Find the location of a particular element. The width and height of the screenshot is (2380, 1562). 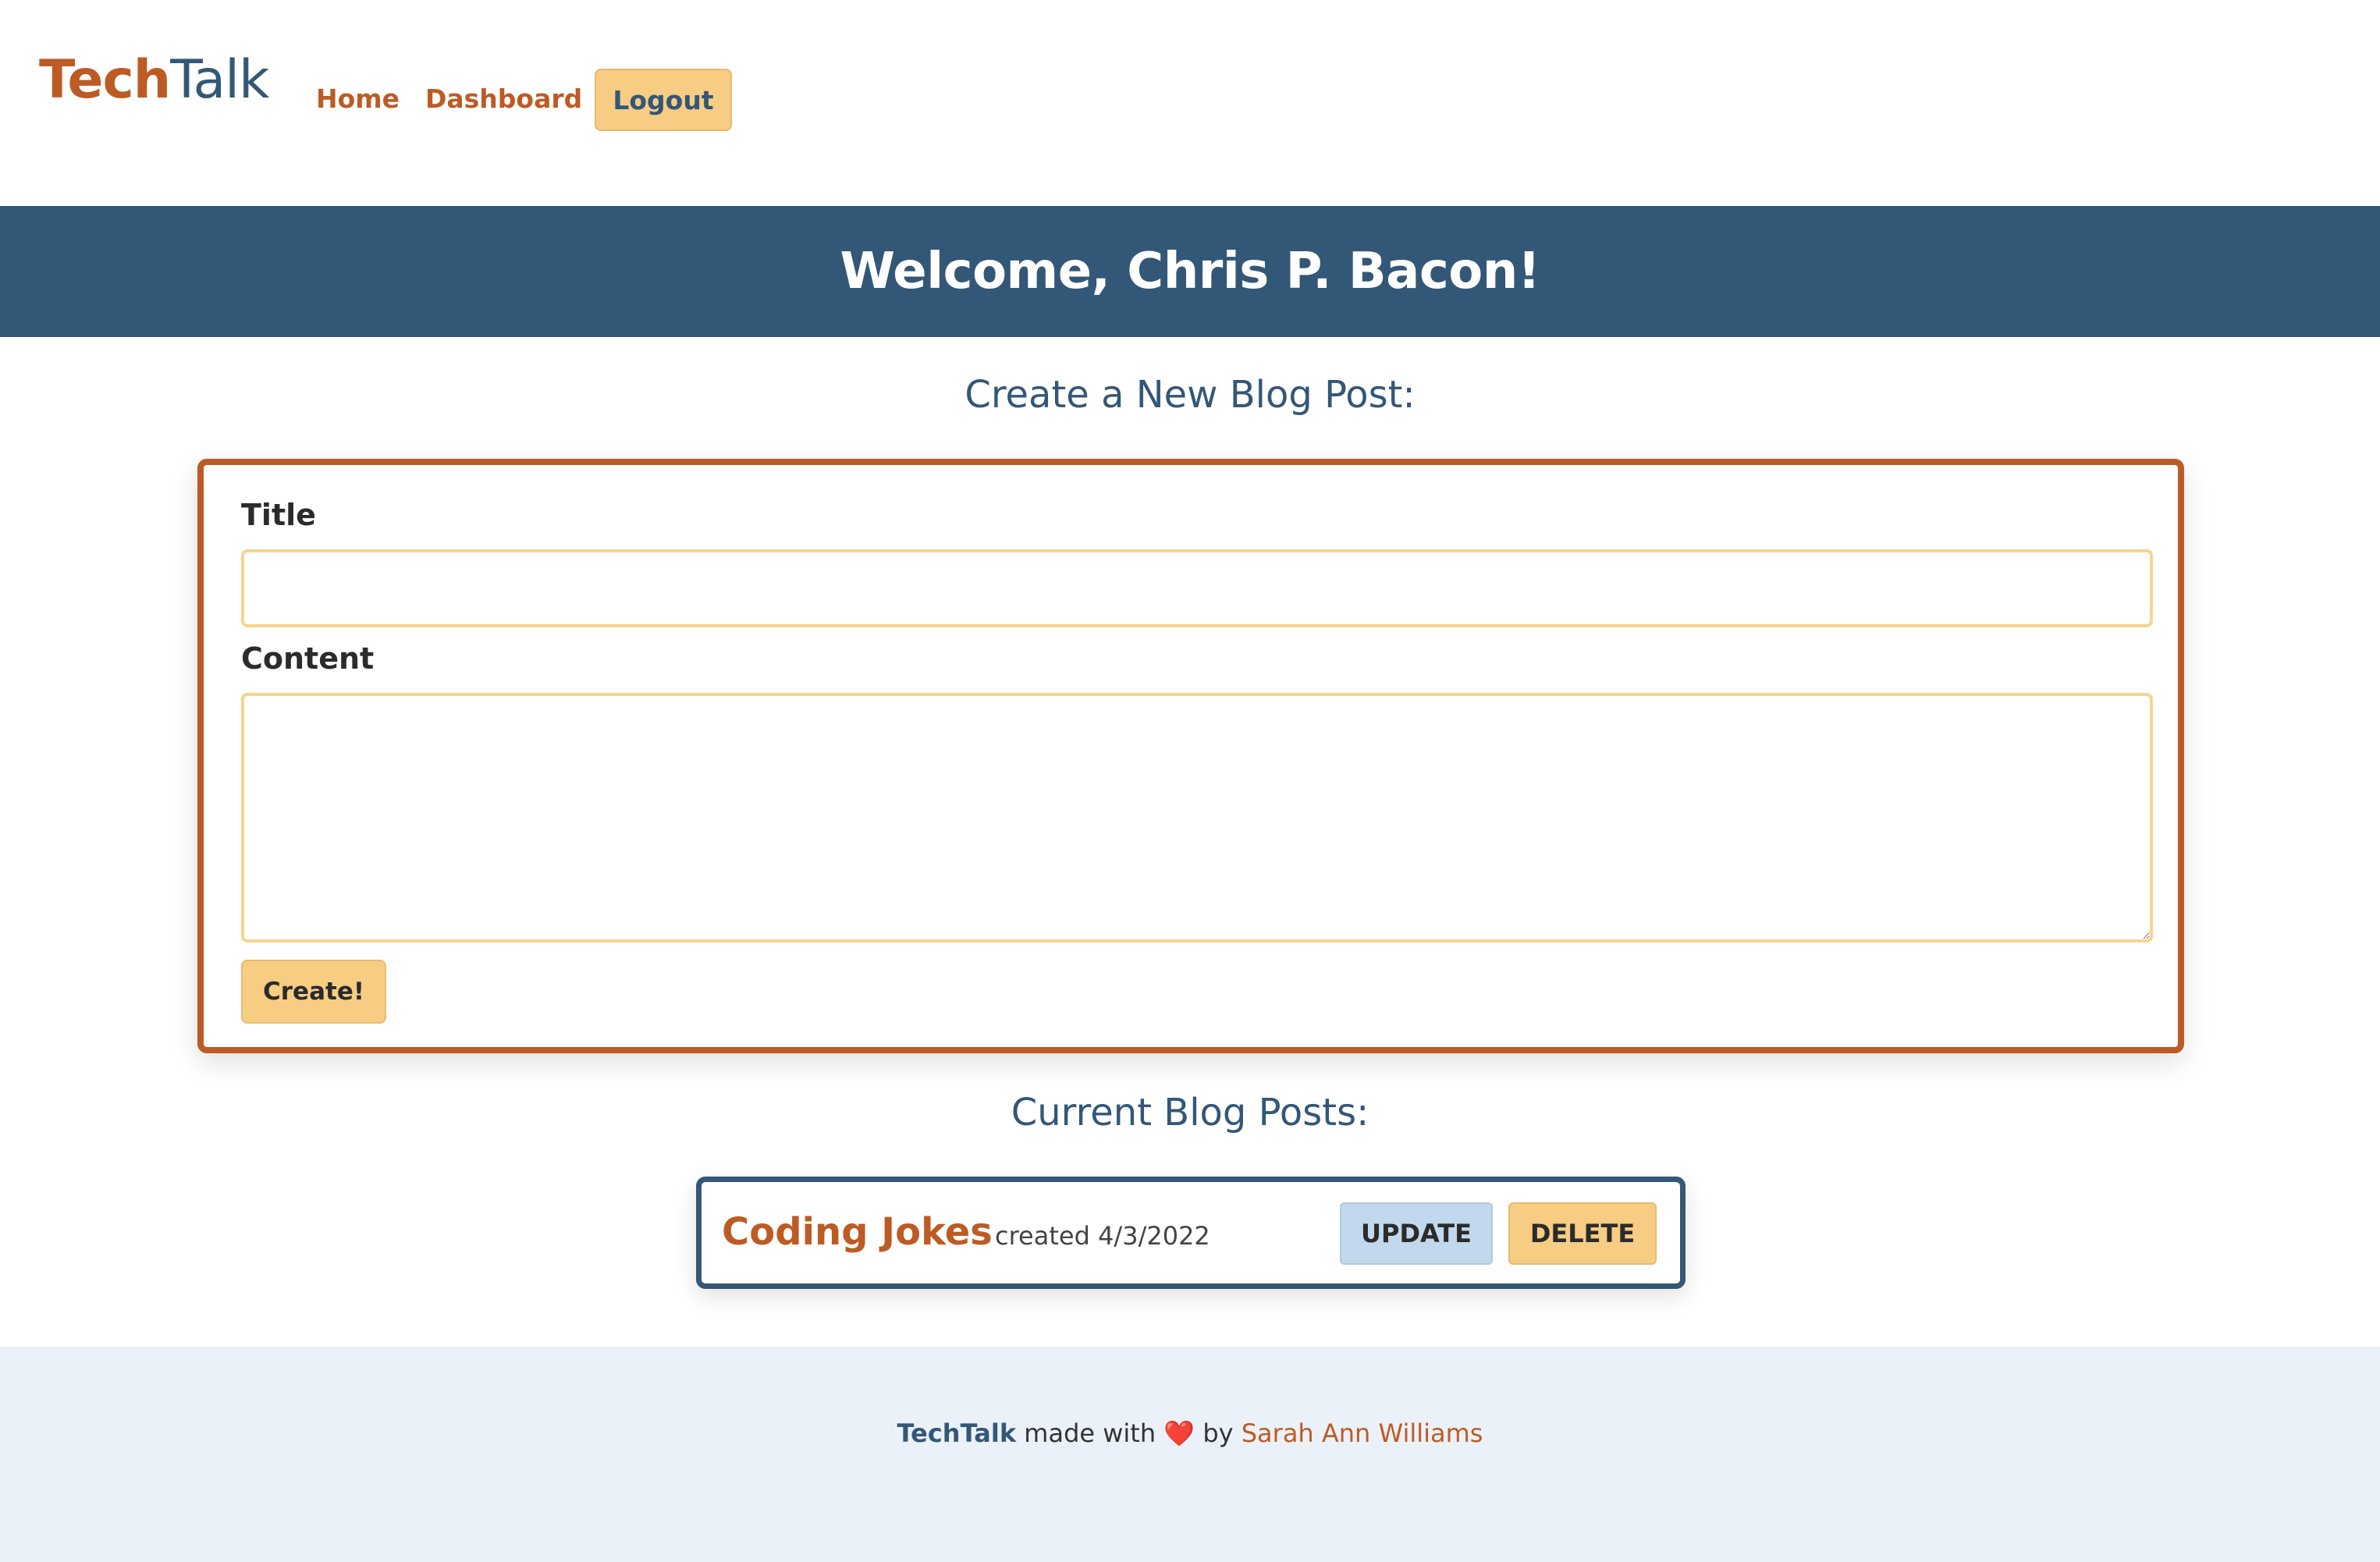

logout-button: Logout is located at coordinates (663, 100).